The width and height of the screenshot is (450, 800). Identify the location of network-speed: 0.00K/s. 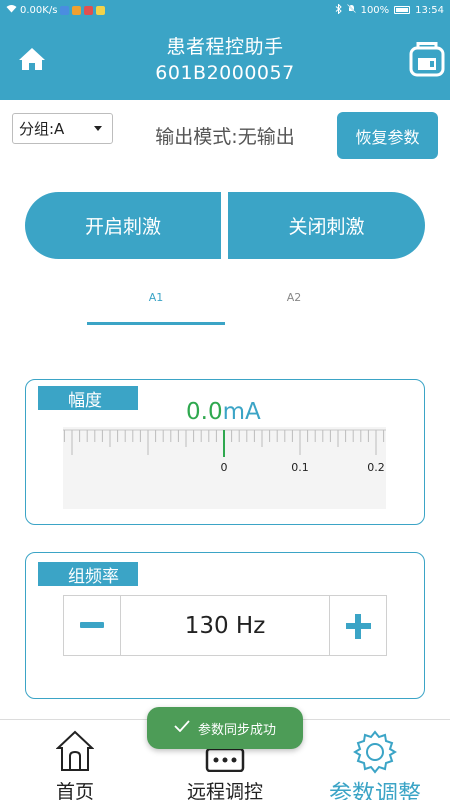
(39, 10).